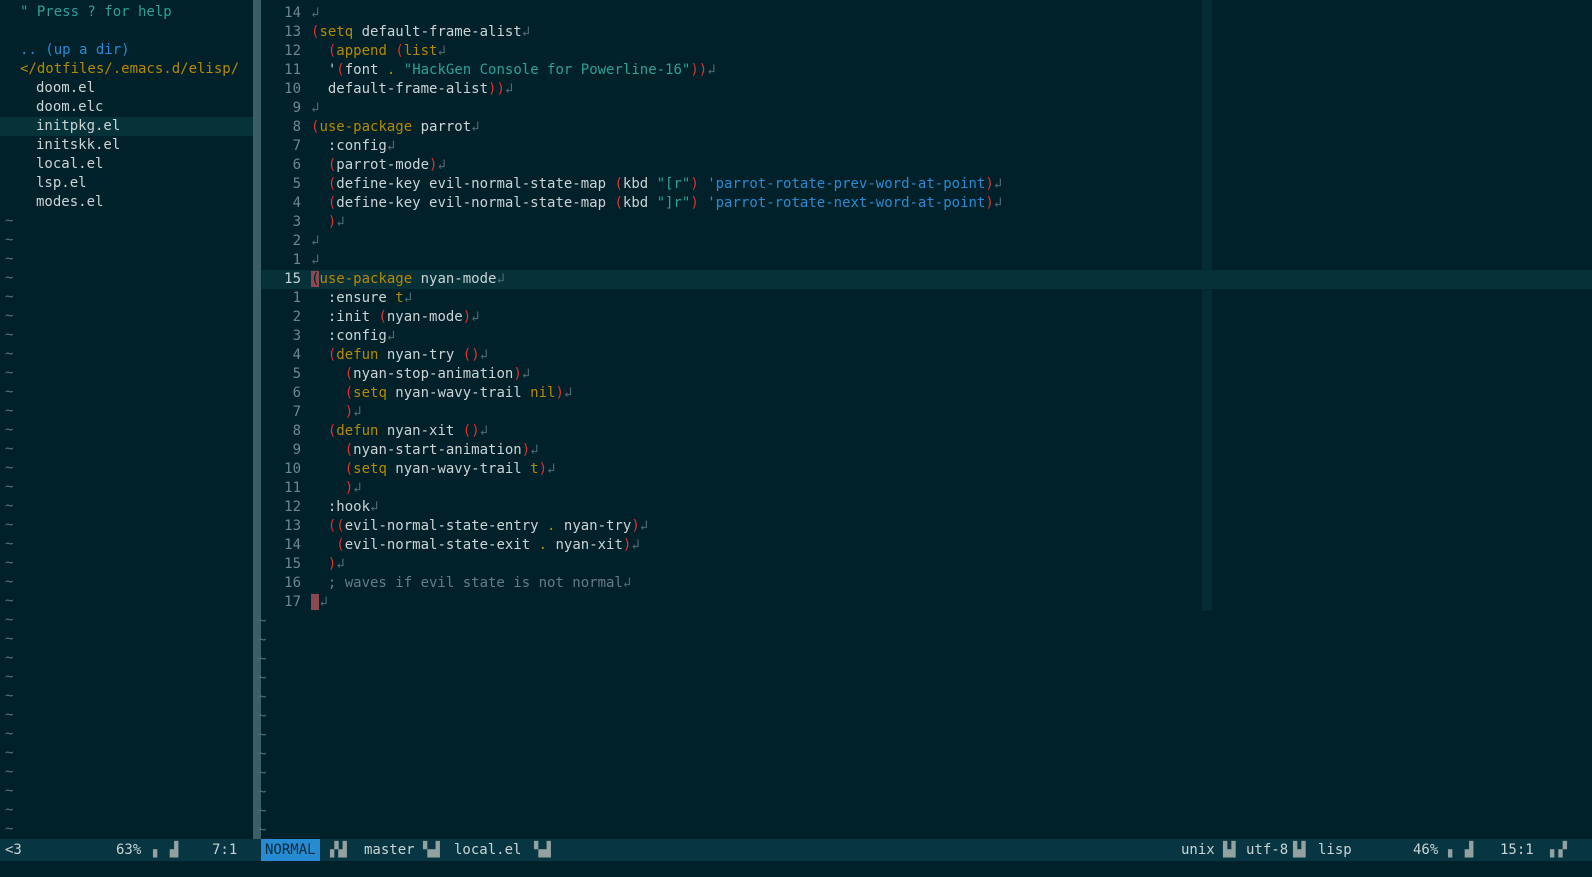 This screenshot has width=1592, height=877. What do you see at coordinates (926, 469) in the screenshot?
I see `code-line: 10 (setq nyan-wavy-trail t)↲` at bounding box center [926, 469].